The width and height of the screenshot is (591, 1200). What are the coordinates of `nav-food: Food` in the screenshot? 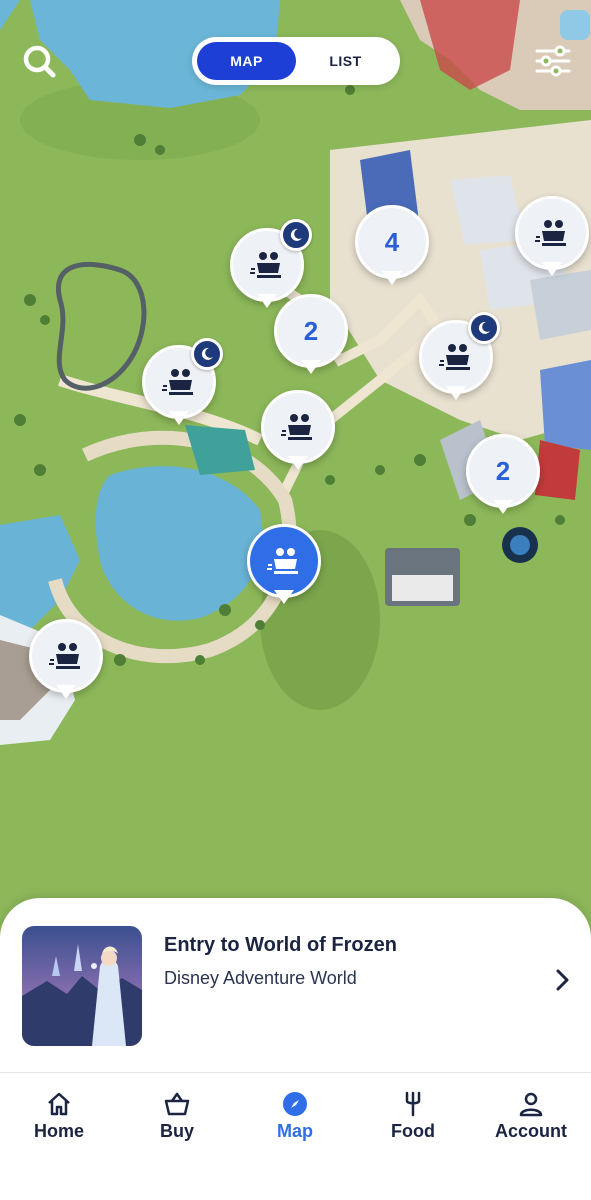 It's located at (413, 1119).